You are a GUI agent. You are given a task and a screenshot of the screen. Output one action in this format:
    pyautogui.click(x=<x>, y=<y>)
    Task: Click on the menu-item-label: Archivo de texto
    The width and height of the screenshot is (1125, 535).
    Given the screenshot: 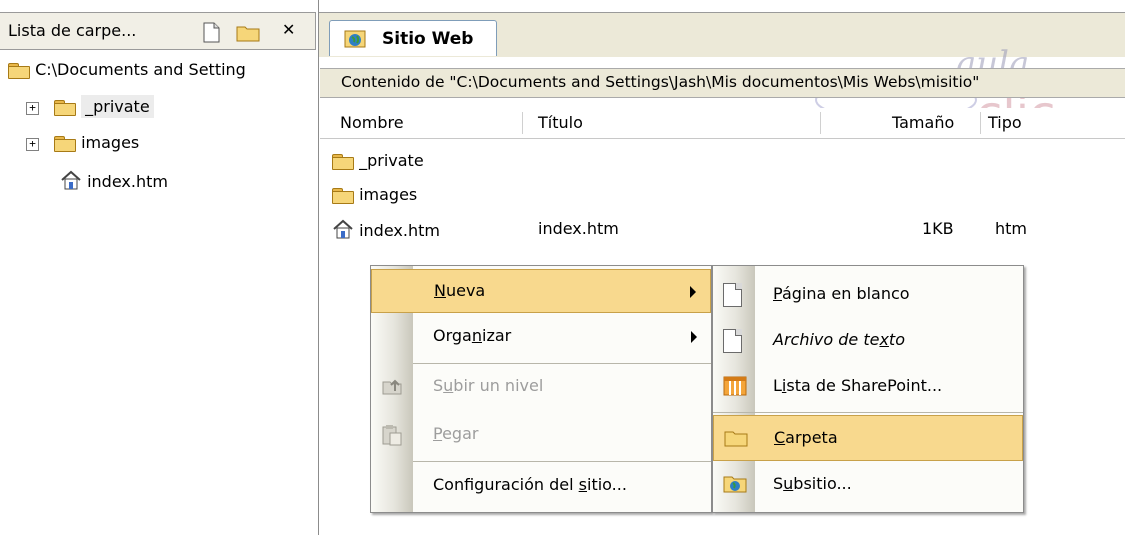 What is the action you would take?
    pyautogui.click(x=839, y=339)
    